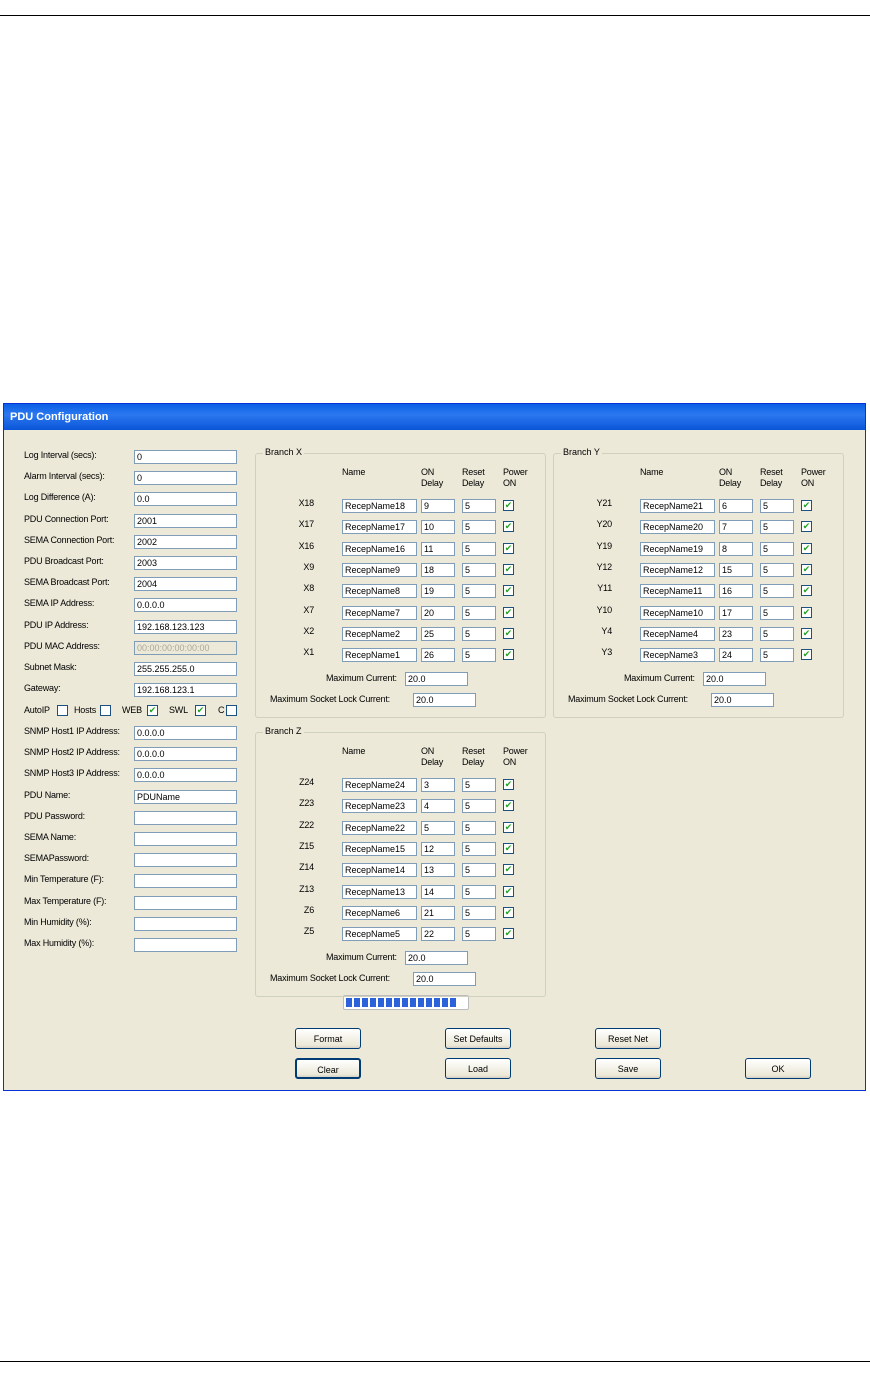 The width and height of the screenshot is (870, 1378). Describe the element at coordinates (438, 827) in the screenshot. I see `on-delay-field: 5` at that location.